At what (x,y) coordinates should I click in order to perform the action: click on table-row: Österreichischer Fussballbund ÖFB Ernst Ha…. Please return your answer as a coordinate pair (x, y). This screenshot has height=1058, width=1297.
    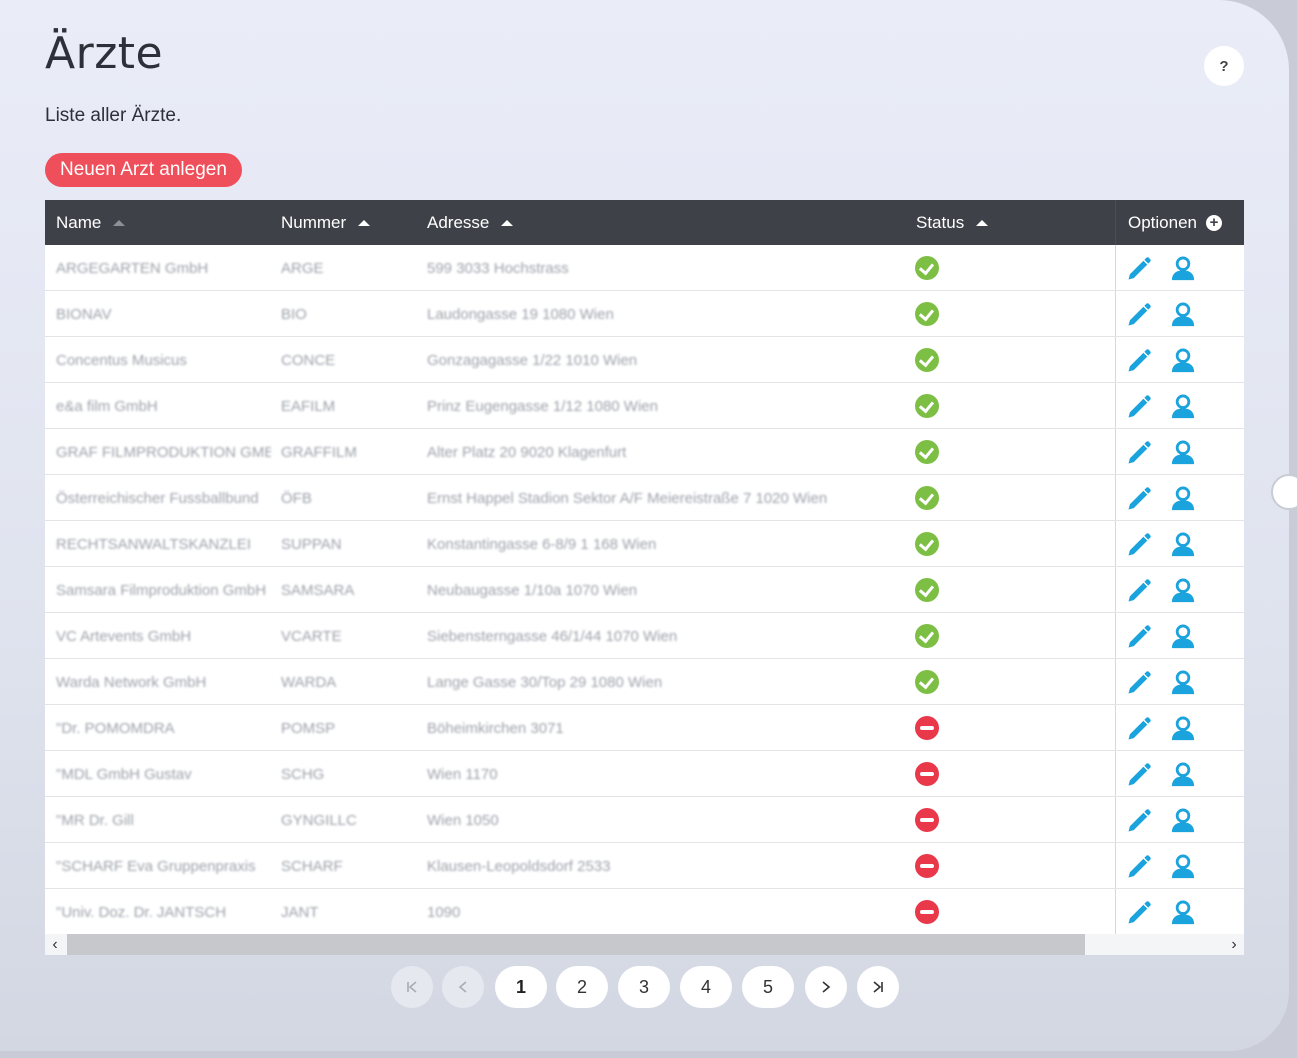
    Looking at the image, I should click on (644, 498).